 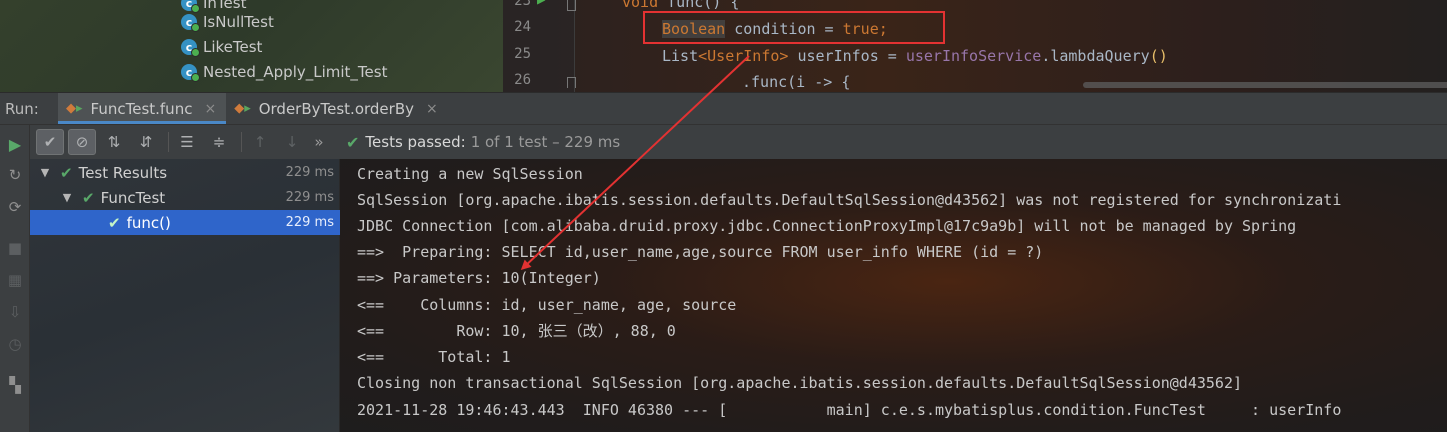 What do you see at coordinates (847, 56) in the screenshot?
I see `code-text: userInfos =` at bounding box center [847, 56].